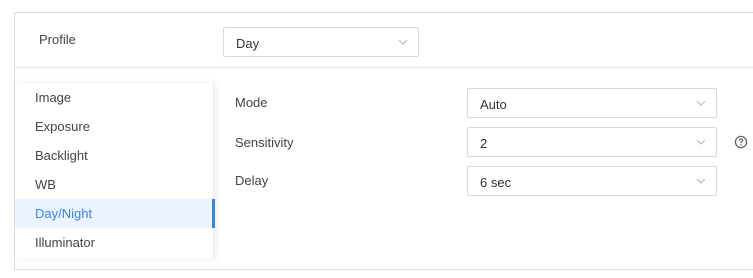  Describe the element at coordinates (592, 142) in the screenshot. I see `sensitivity-select: 2` at that location.